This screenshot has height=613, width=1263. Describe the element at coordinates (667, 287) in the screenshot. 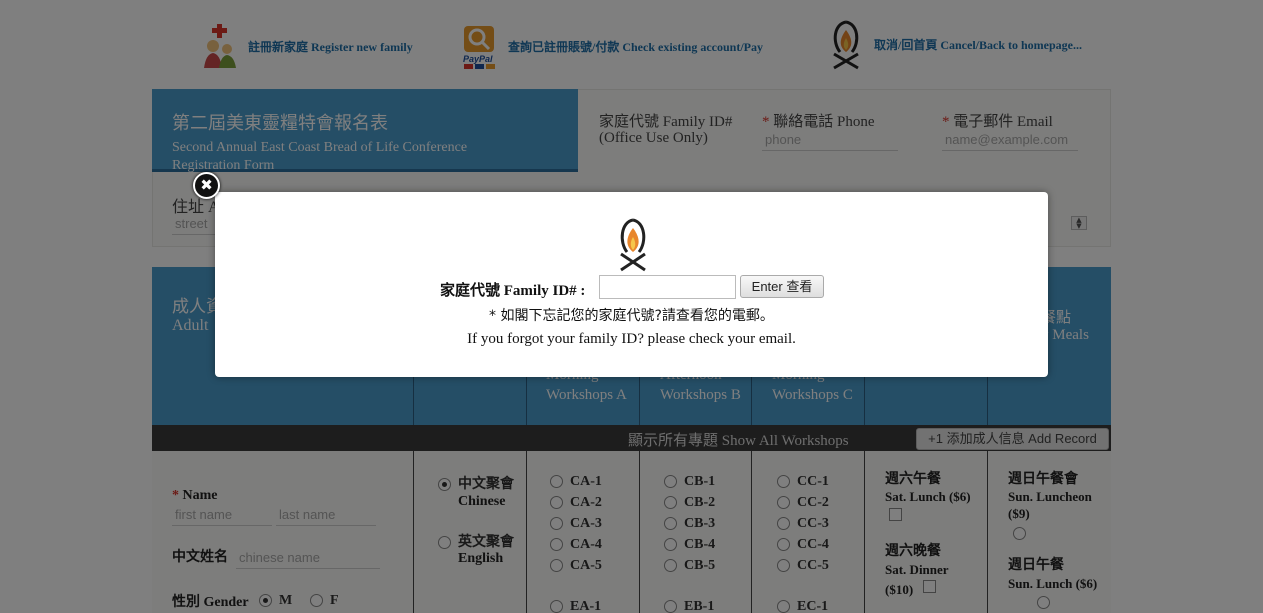

I see `modal-family-id-input` at that location.